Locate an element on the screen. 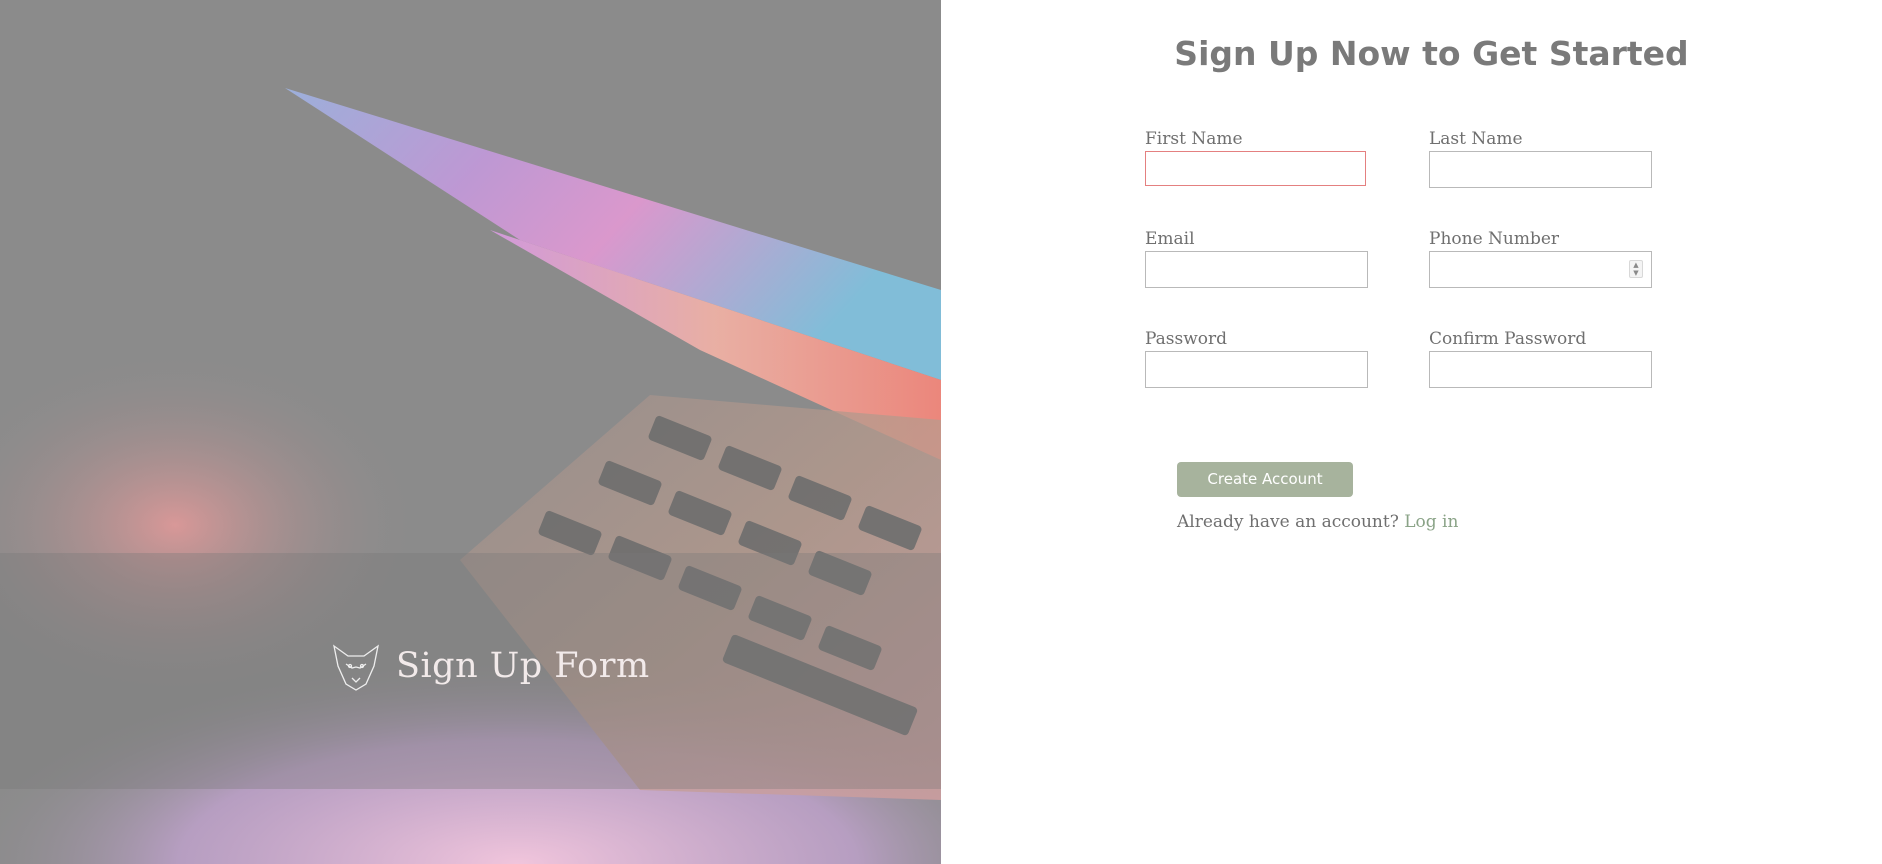  email-group: Email is located at coordinates (1257, 258).